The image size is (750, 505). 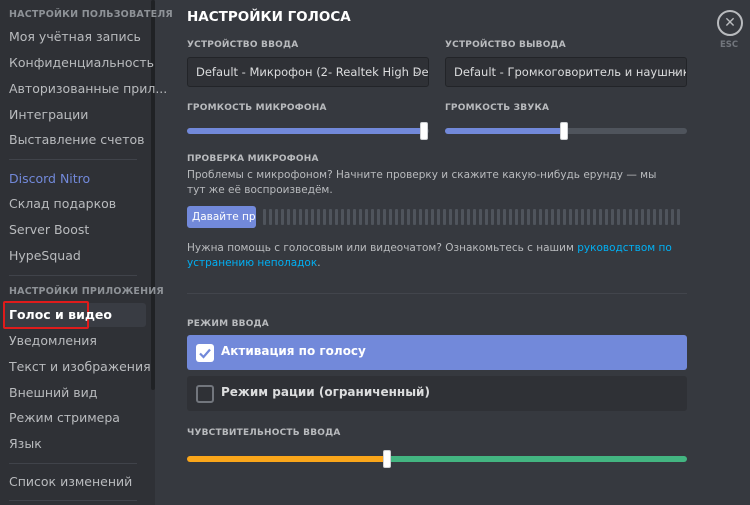 I want to click on mic-volume-fill, so click(x=305, y=131).